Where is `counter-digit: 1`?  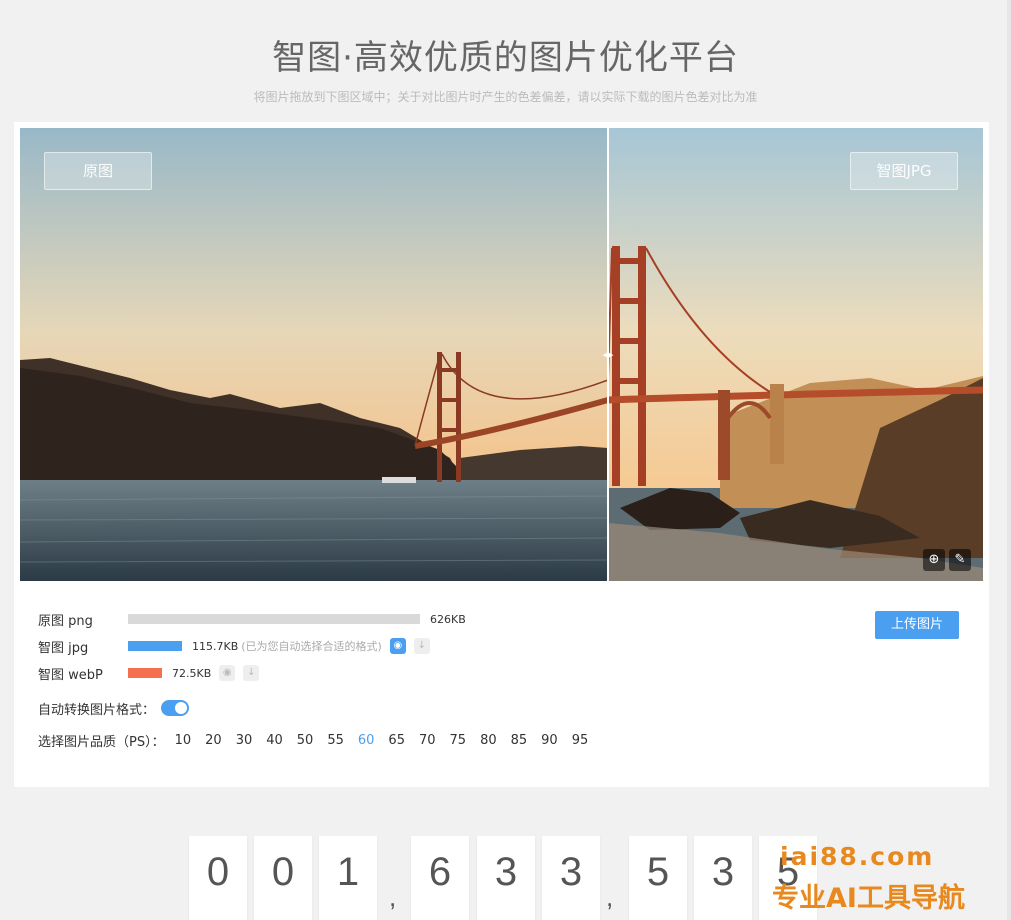 counter-digit: 1 is located at coordinates (348, 878).